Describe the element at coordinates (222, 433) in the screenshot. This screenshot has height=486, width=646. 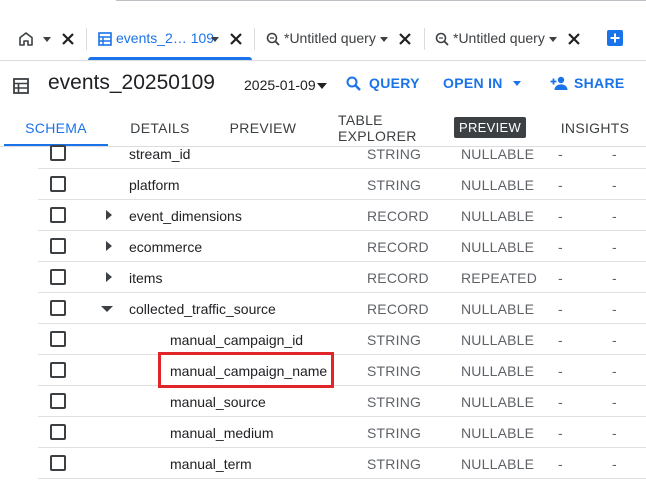
I see `field-name: manual_medium` at that location.